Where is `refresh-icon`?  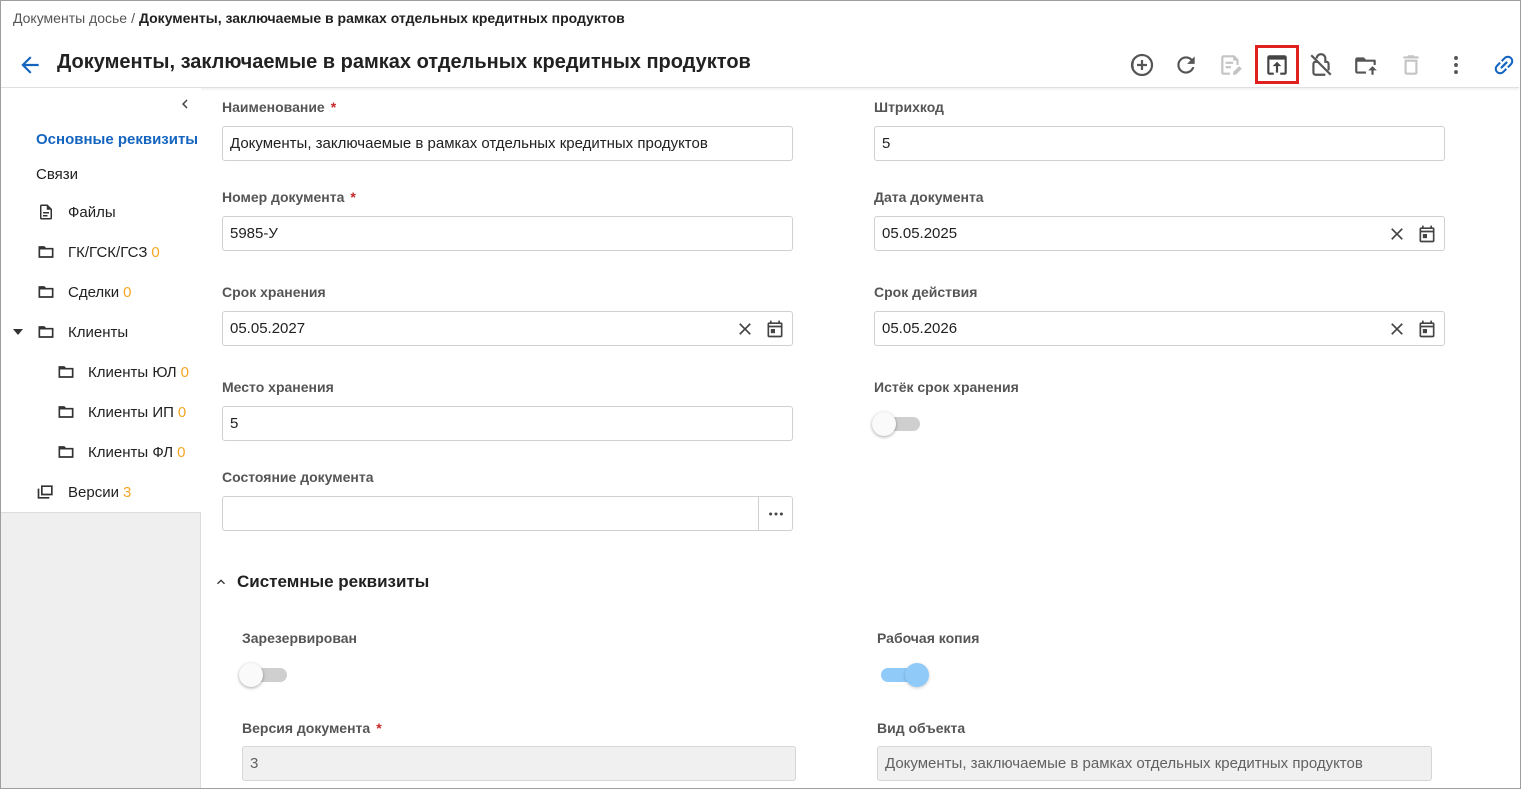
refresh-icon is located at coordinates (1186, 65).